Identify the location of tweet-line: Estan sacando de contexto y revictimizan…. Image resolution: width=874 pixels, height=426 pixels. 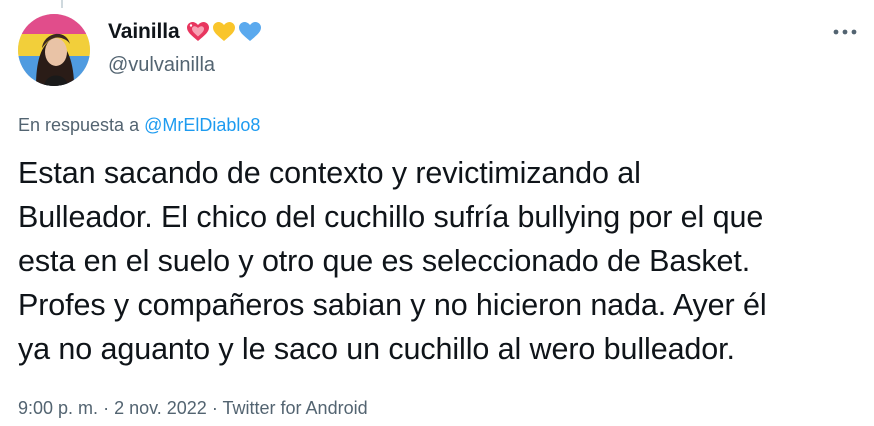
(329, 173).